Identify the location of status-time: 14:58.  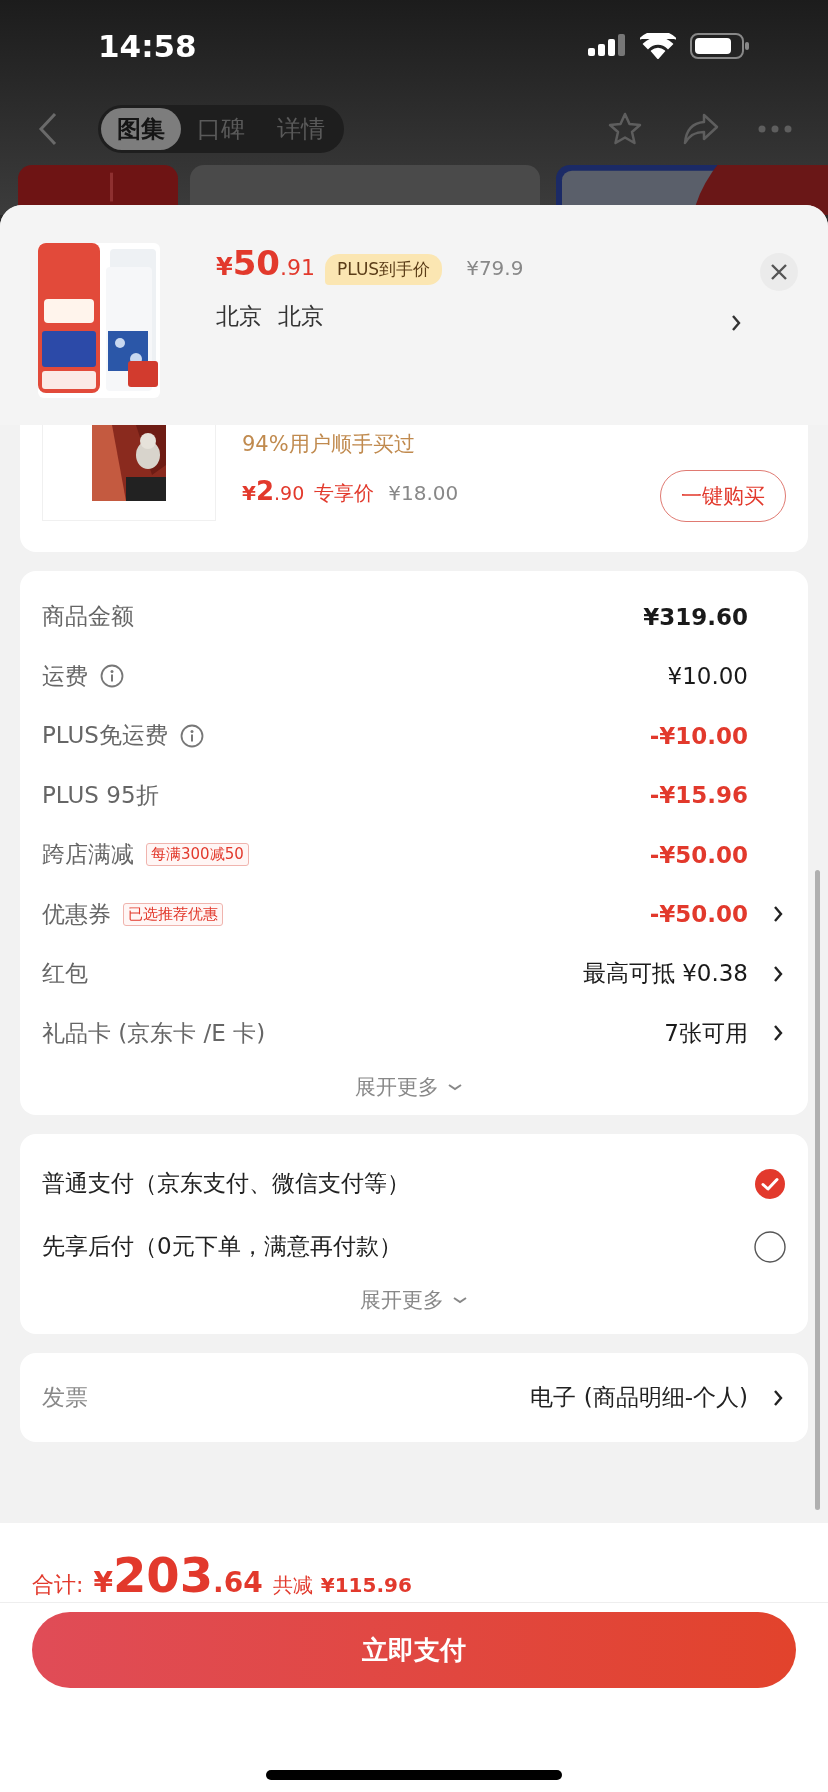
(147, 46).